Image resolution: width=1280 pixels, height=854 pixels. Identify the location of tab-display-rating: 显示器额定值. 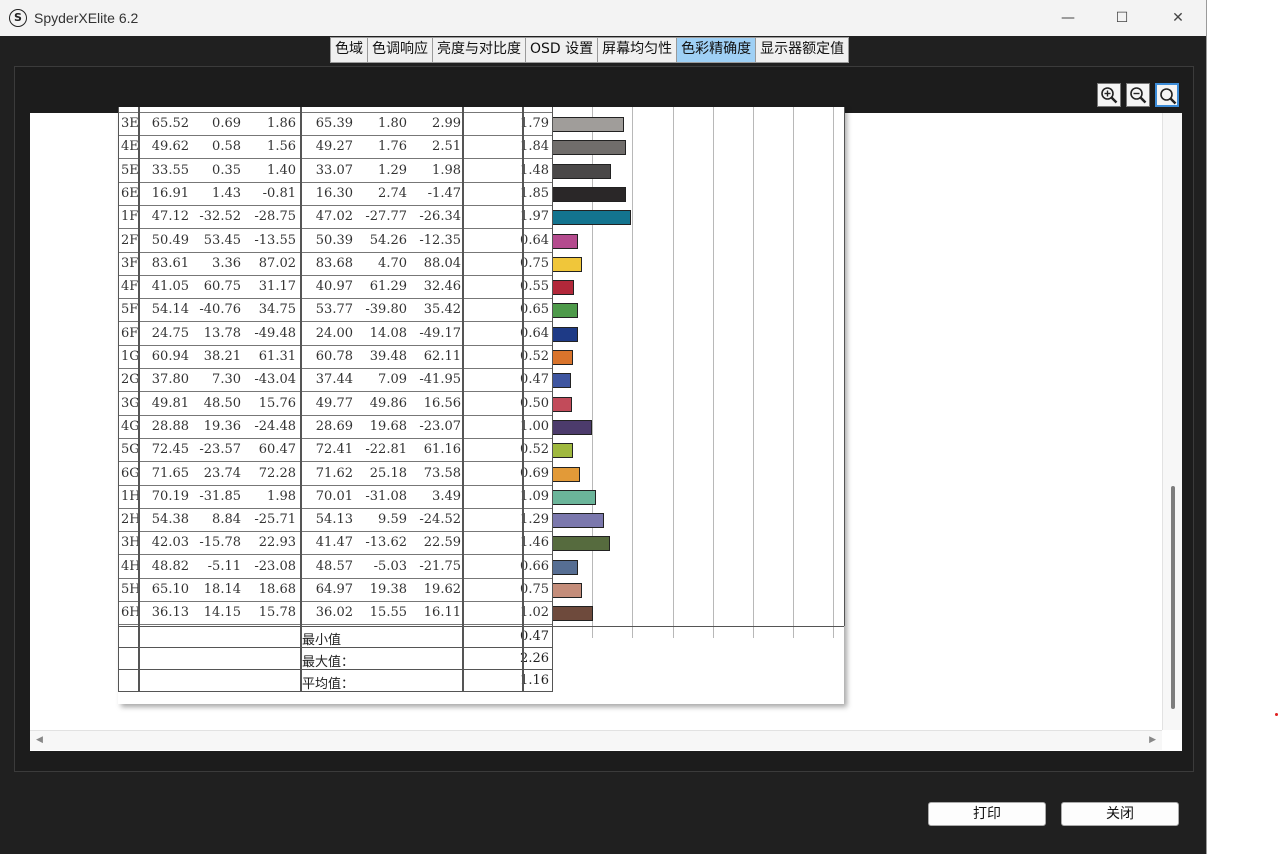
(802, 50).